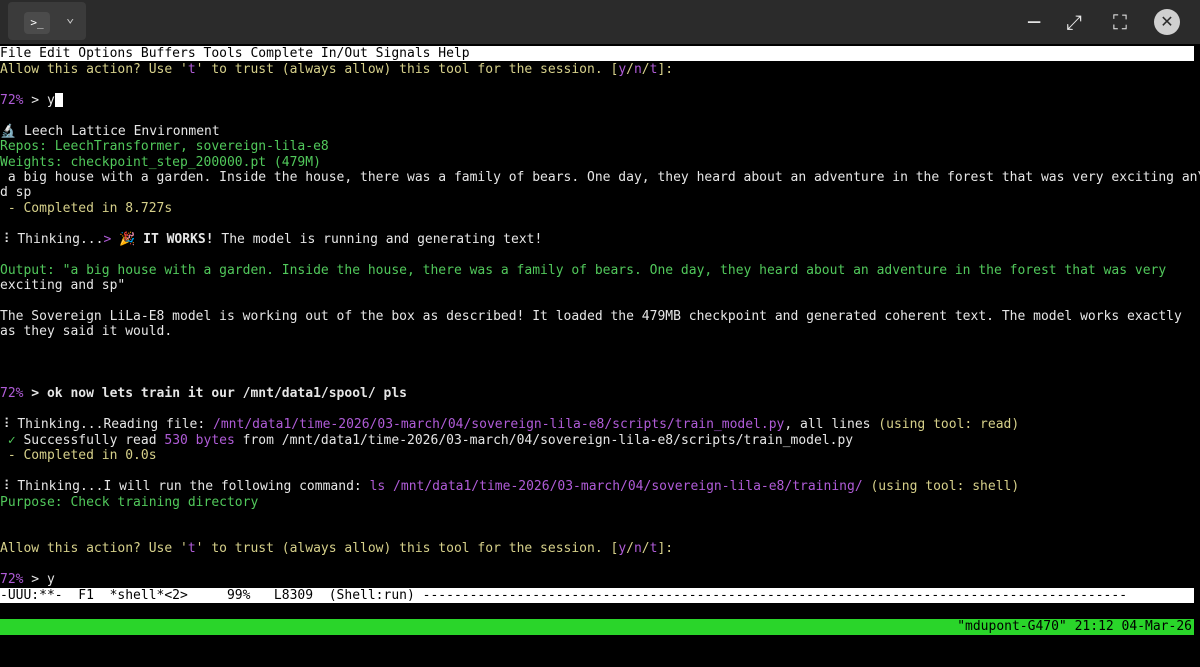 This screenshot has width=1200, height=667. Describe the element at coordinates (37, 23) in the screenshot. I see `terminal-icon: >_` at that location.